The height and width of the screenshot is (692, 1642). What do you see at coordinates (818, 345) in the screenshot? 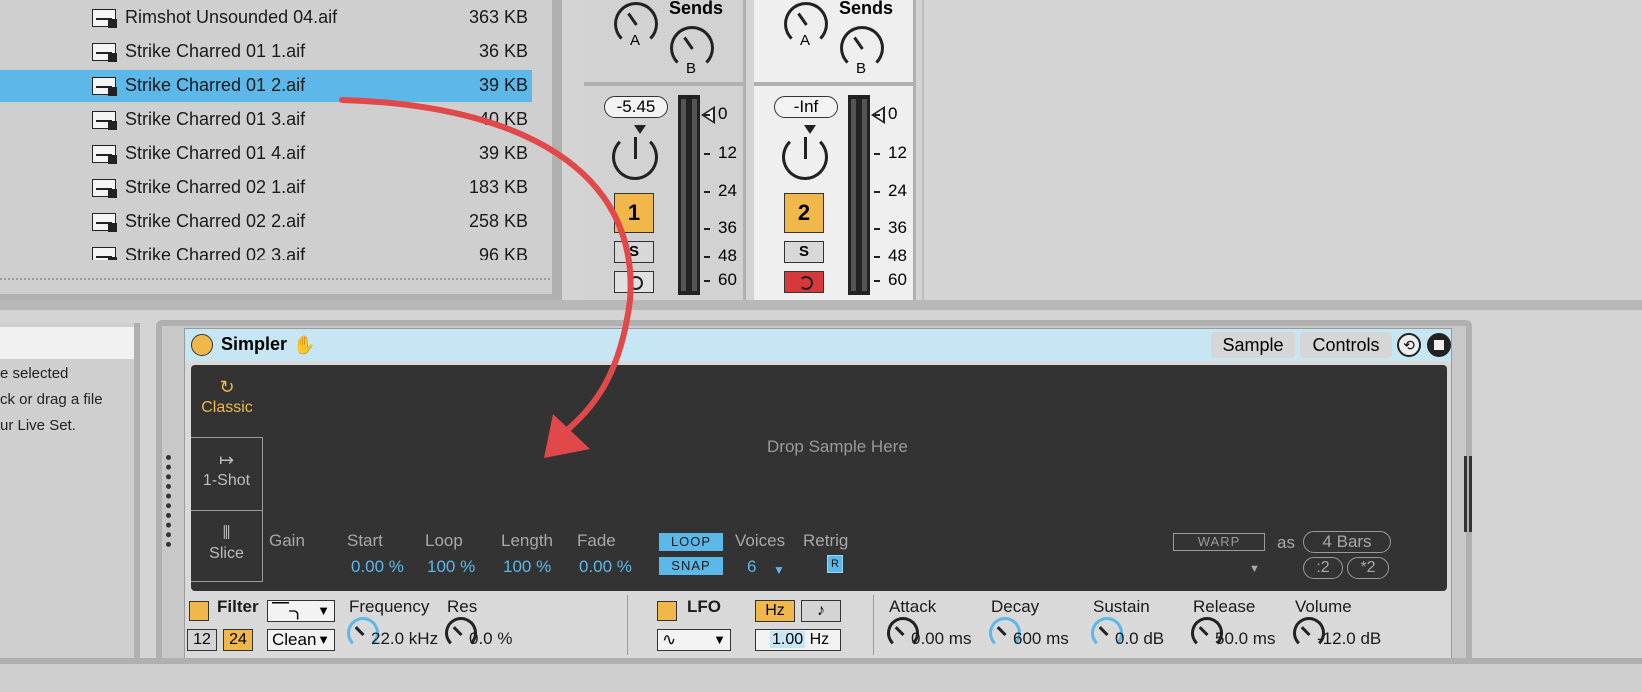
I see `device-title-bar: Simpler ✋ Sample Controls ⟲` at bounding box center [818, 345].